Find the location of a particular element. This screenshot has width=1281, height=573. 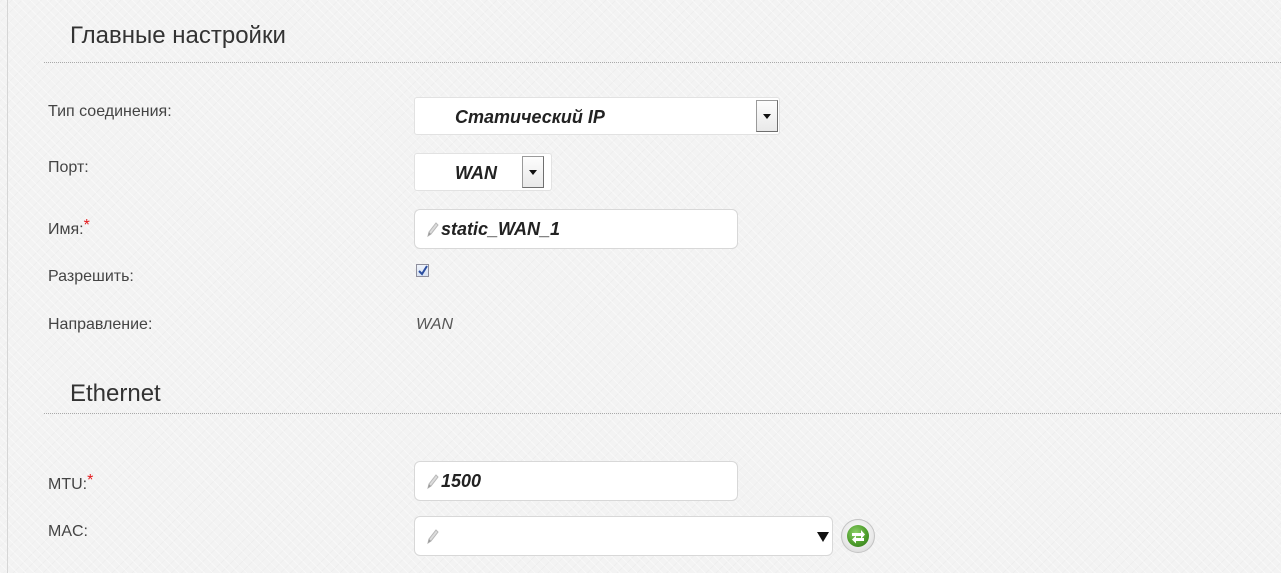

refresh-arrows-icon is located at coordinates (858, 537).